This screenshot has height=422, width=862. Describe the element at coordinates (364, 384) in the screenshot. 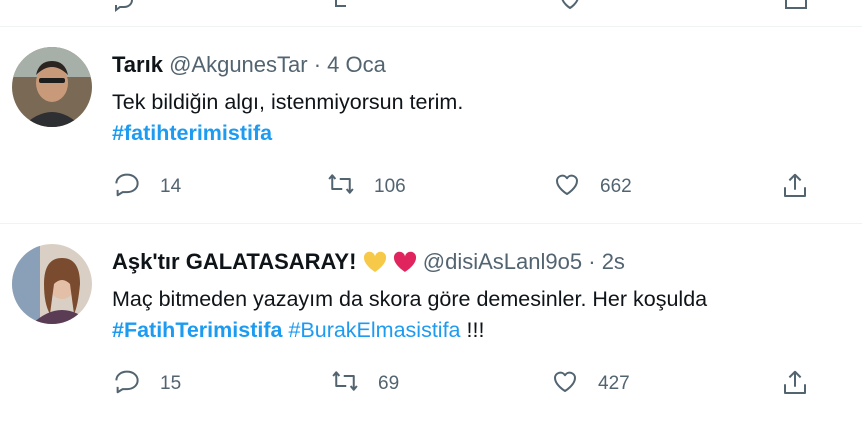

I see `retweet-button: 69` at that location.